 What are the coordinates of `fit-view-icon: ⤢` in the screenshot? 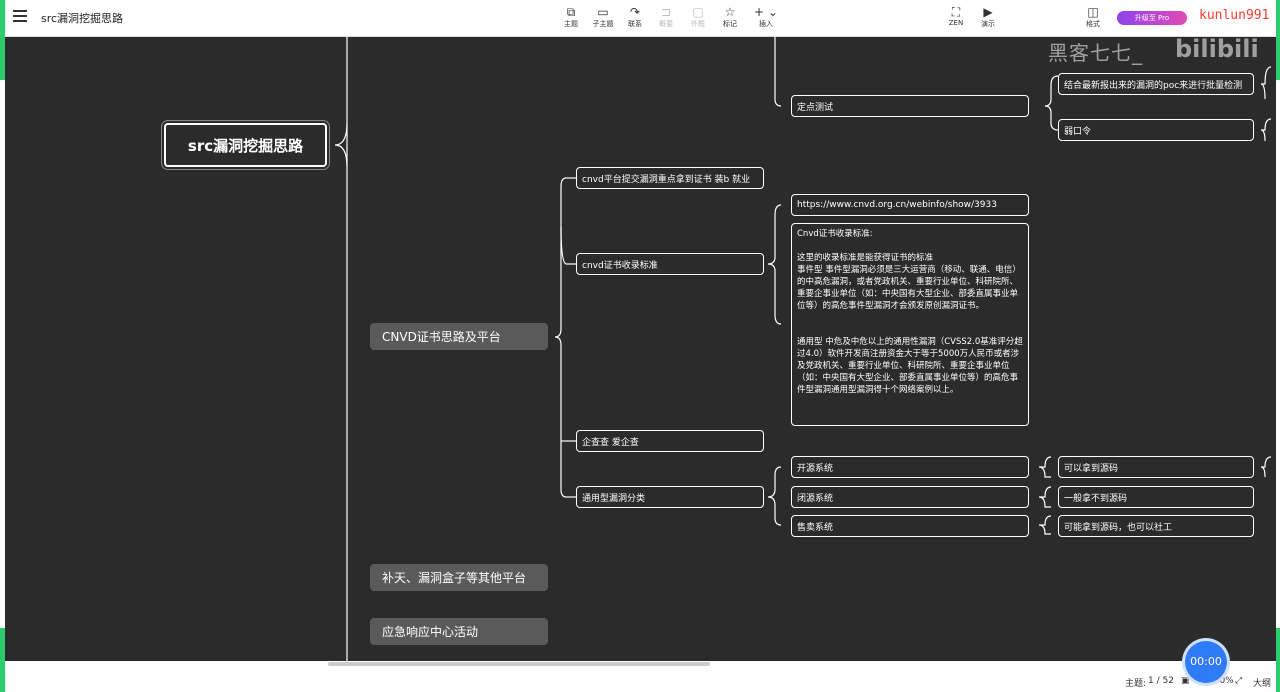 It's located at (1238, 681).